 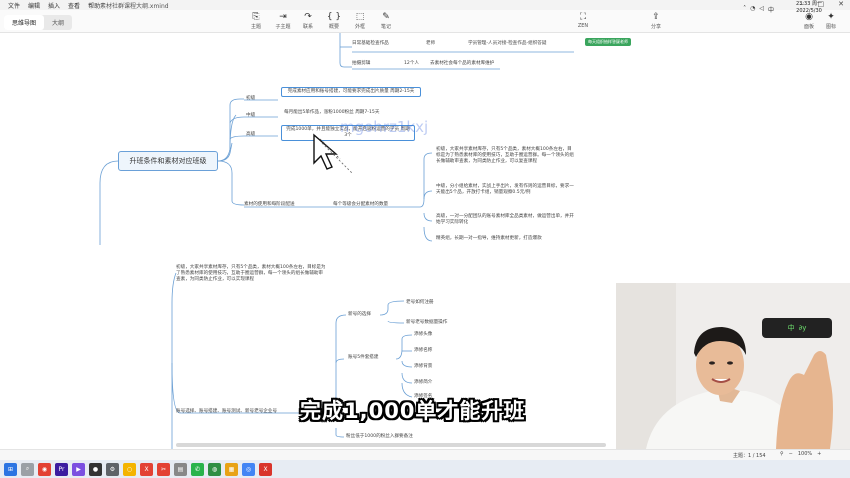 I want to click on close-icon: ✕, so click(x=841, y=4).